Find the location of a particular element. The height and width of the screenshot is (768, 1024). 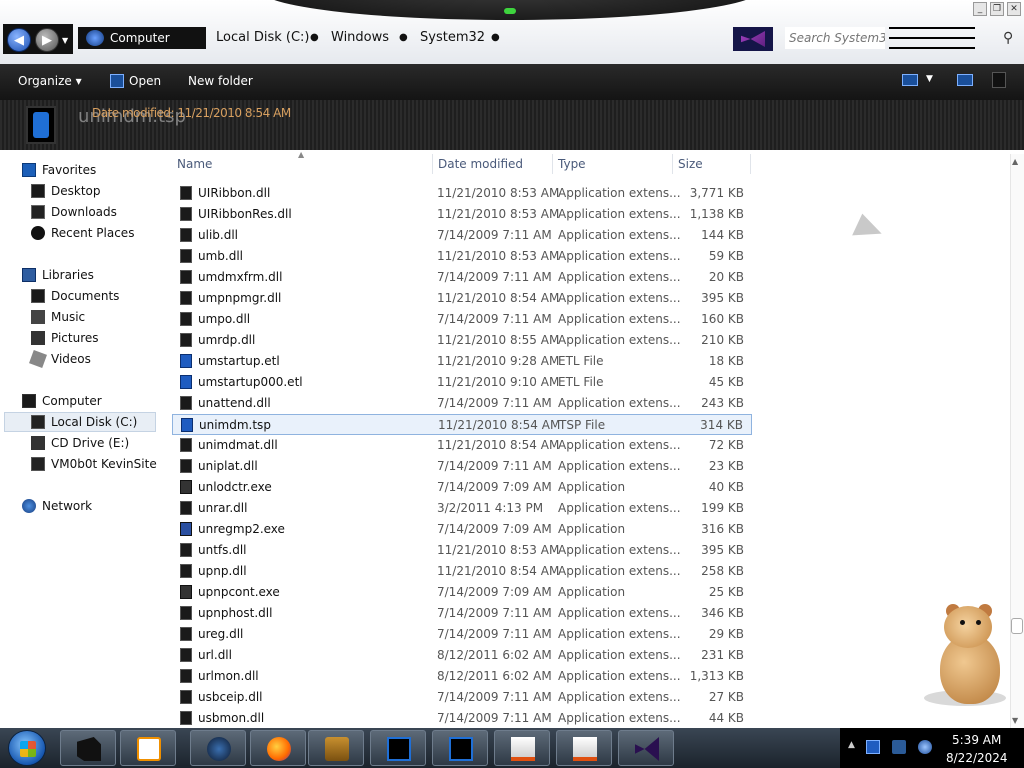

column-header-name: Name is located at coordinates (194, 164).